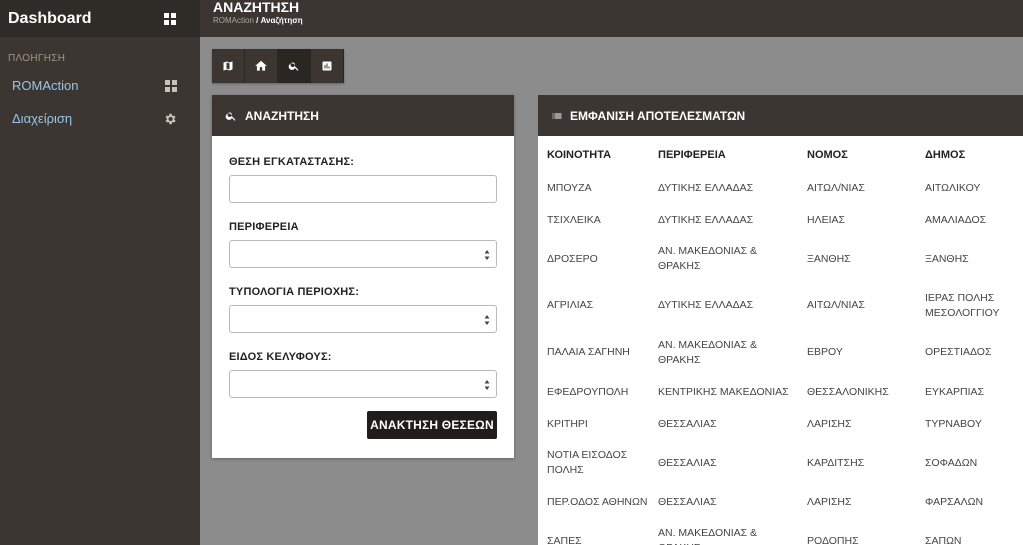 This screenshot has height=545, width=1023. Describe the element at coordinates (557, 115) in the screenshot. I see `list-icon` at that location.